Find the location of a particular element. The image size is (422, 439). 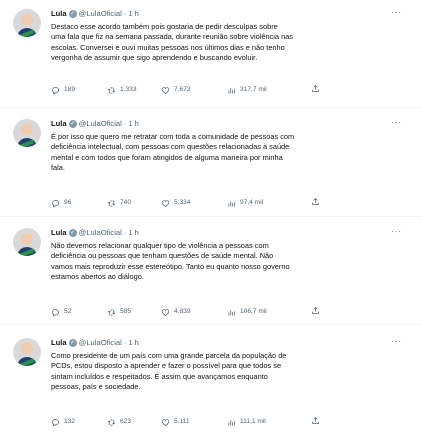

reply-count: 132 is located at coordinates (70, 421).